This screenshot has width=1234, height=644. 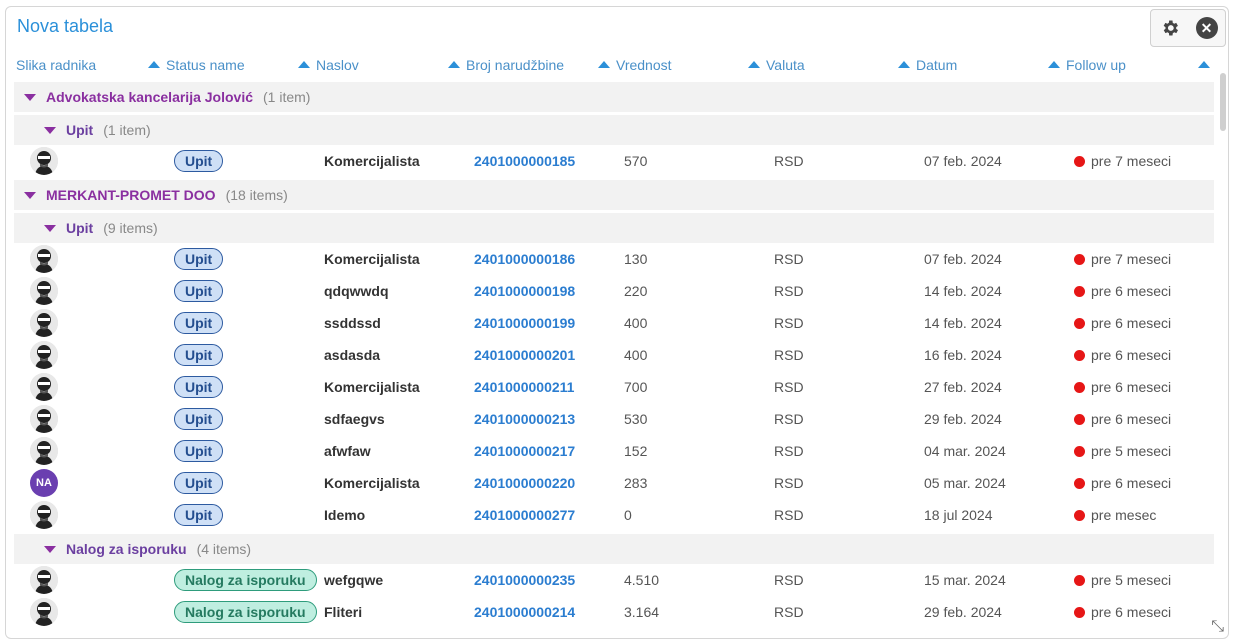 What do you see at coordinates (1170, 28) in the screenshot?
I see `gear-icon` at bounding box center [1170, 28].